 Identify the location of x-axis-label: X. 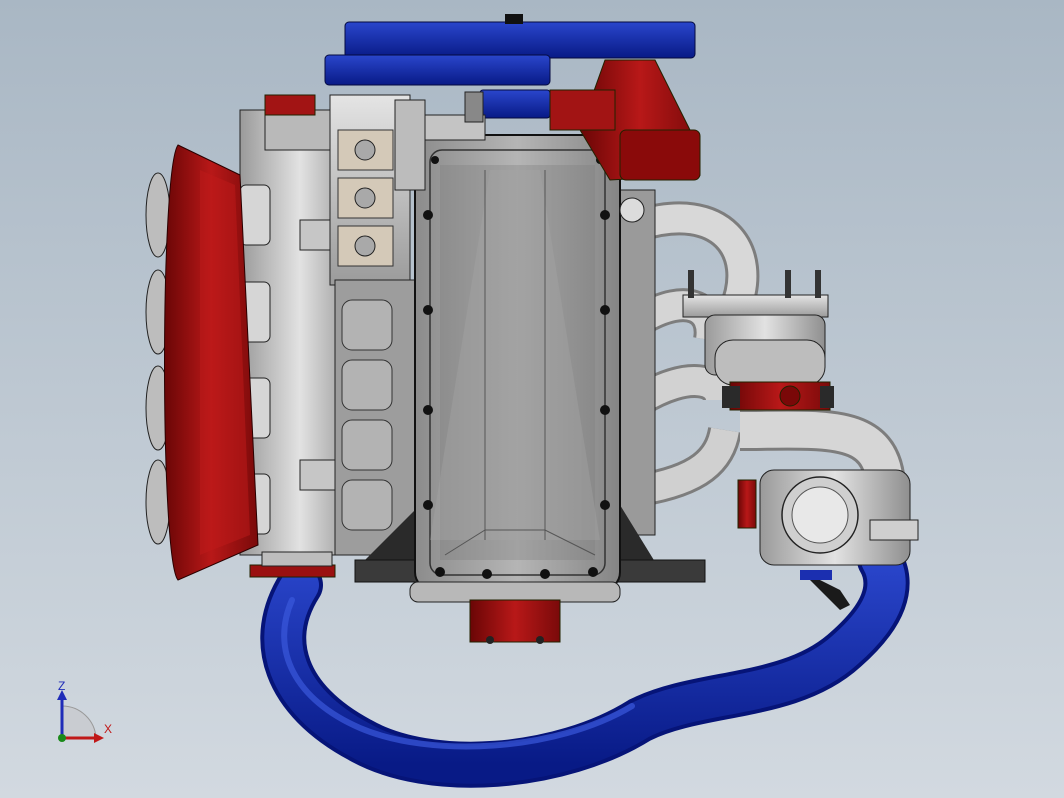
(108, 729).